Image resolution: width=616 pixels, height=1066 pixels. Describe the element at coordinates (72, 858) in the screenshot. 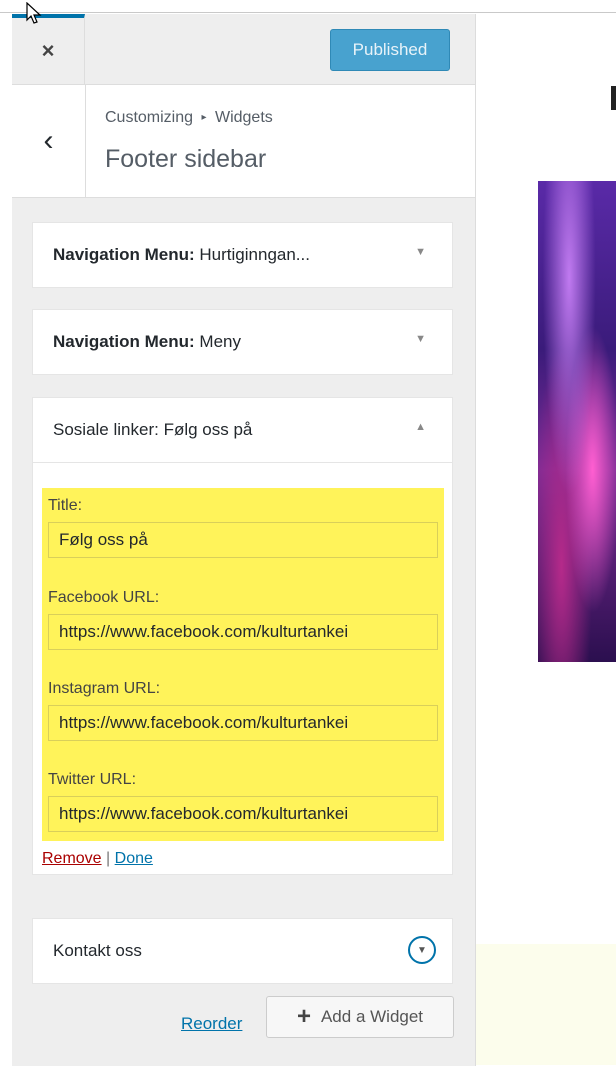

I see `remove-link: Remove` at that location.